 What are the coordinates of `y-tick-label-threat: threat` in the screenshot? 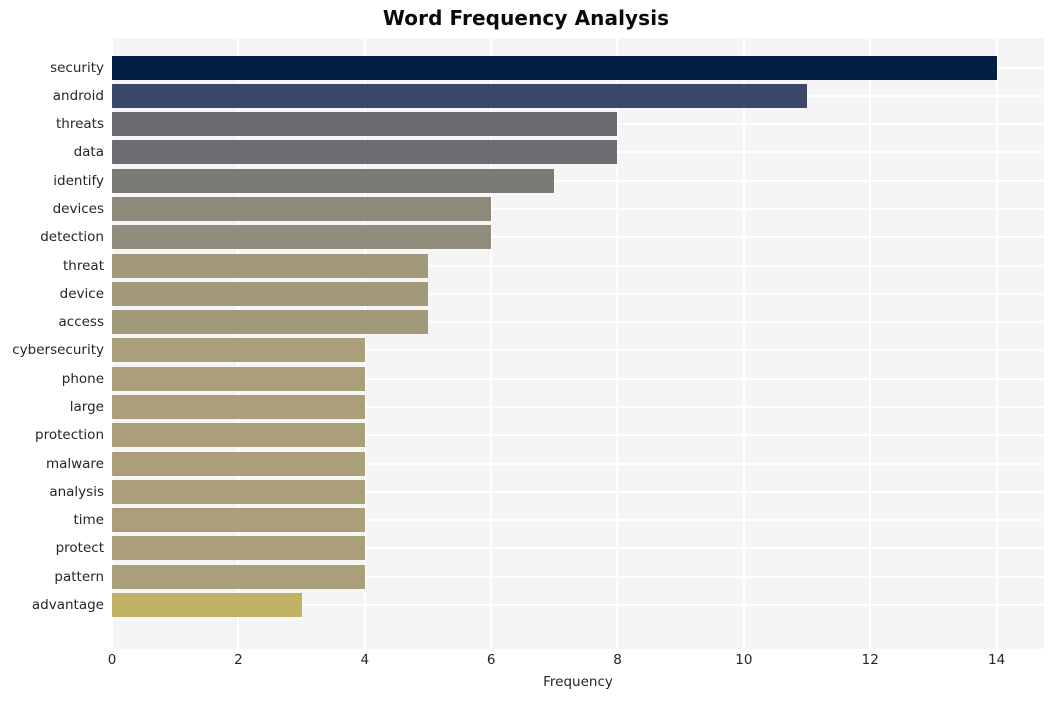 It's located at (83, 265).